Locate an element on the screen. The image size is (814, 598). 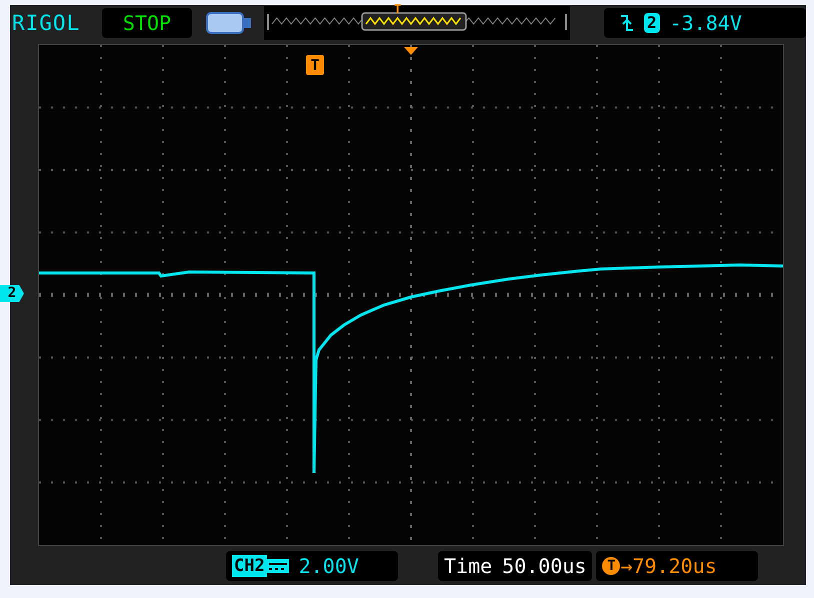
coupling-icon is located at coordinates (277, 565).